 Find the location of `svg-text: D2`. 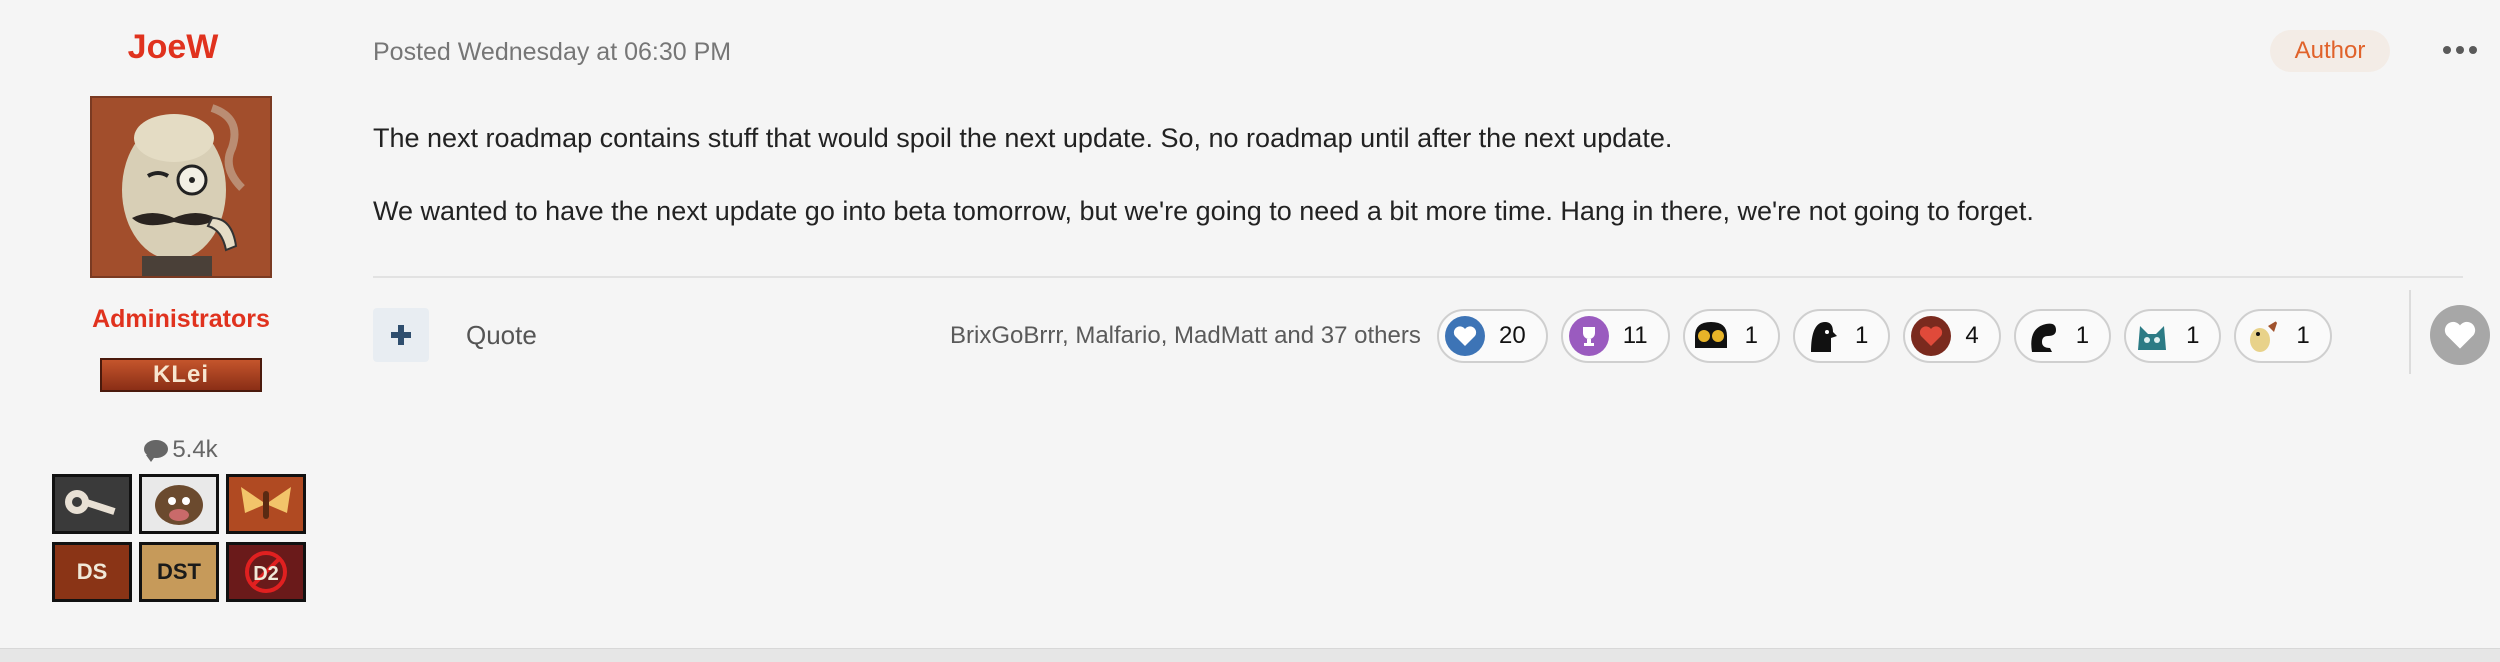

svg-text: D2 is located at coordinates (266, 574).